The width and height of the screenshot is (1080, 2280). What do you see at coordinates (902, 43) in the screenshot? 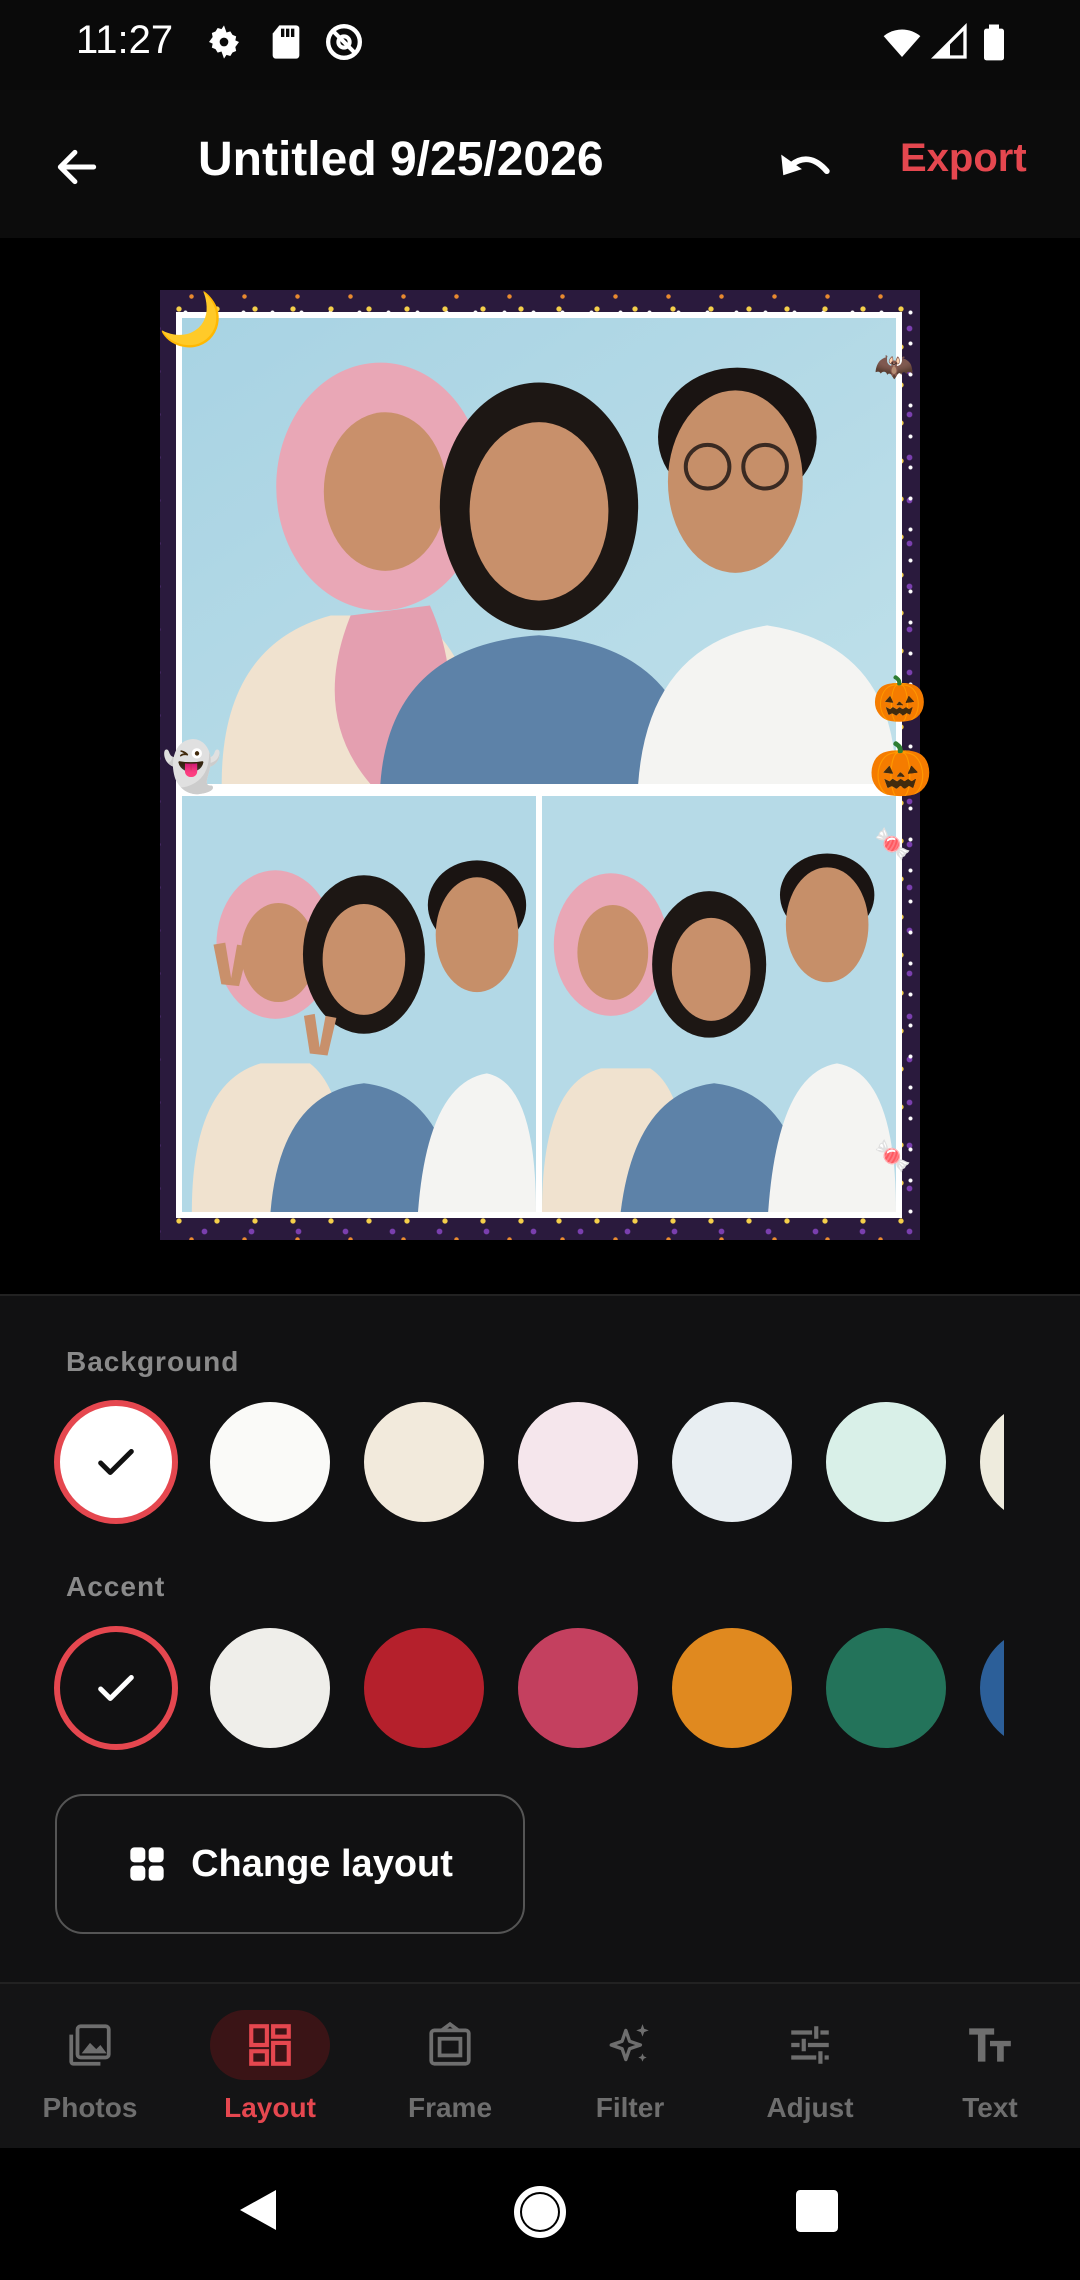
I see `wifi-icon` at bounding box center [902, 43].